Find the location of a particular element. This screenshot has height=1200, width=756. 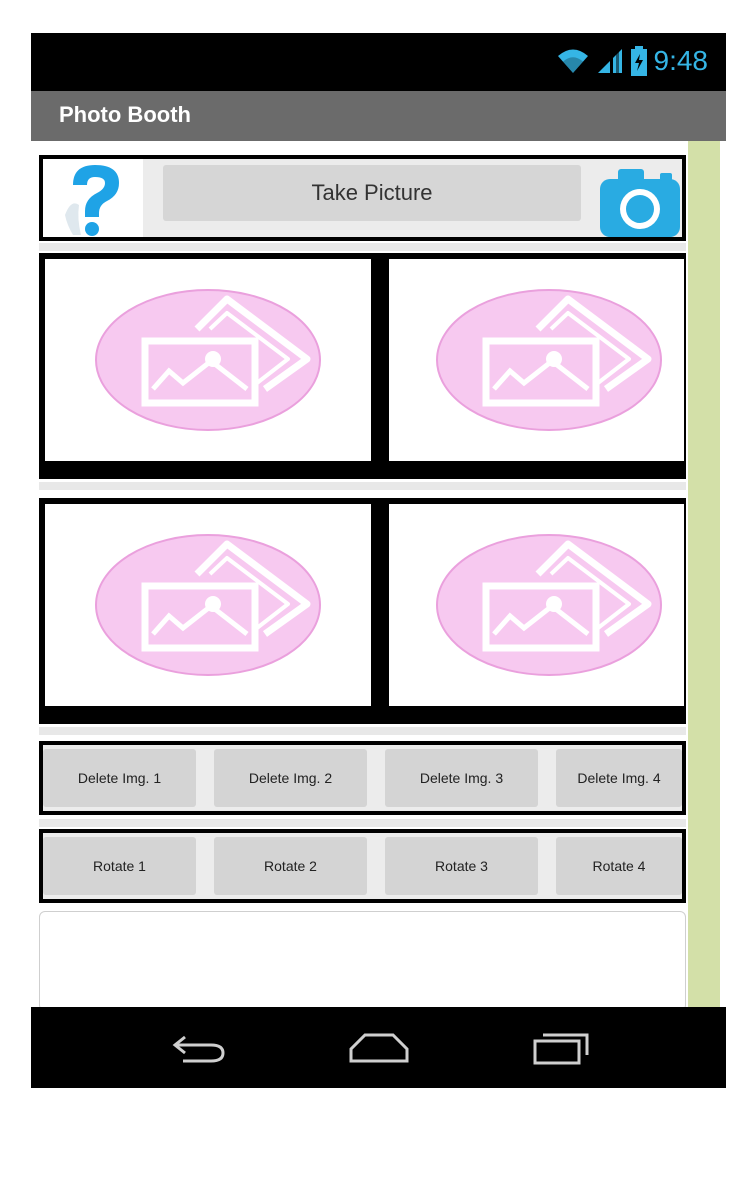

rotate-buttons-inner: Rotate 1 Rotate 2 Rotate 3 Rotate 4 is located at coordinates (362, 866).